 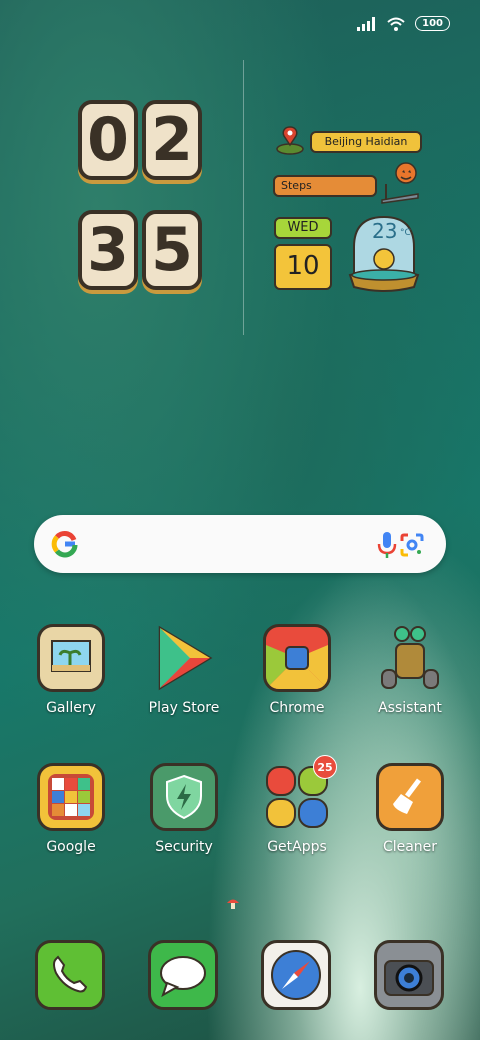 What do you see at coordinates (297, 658) in the screenshot?
I see `chrome-icon` at bounding box center [297, 658].